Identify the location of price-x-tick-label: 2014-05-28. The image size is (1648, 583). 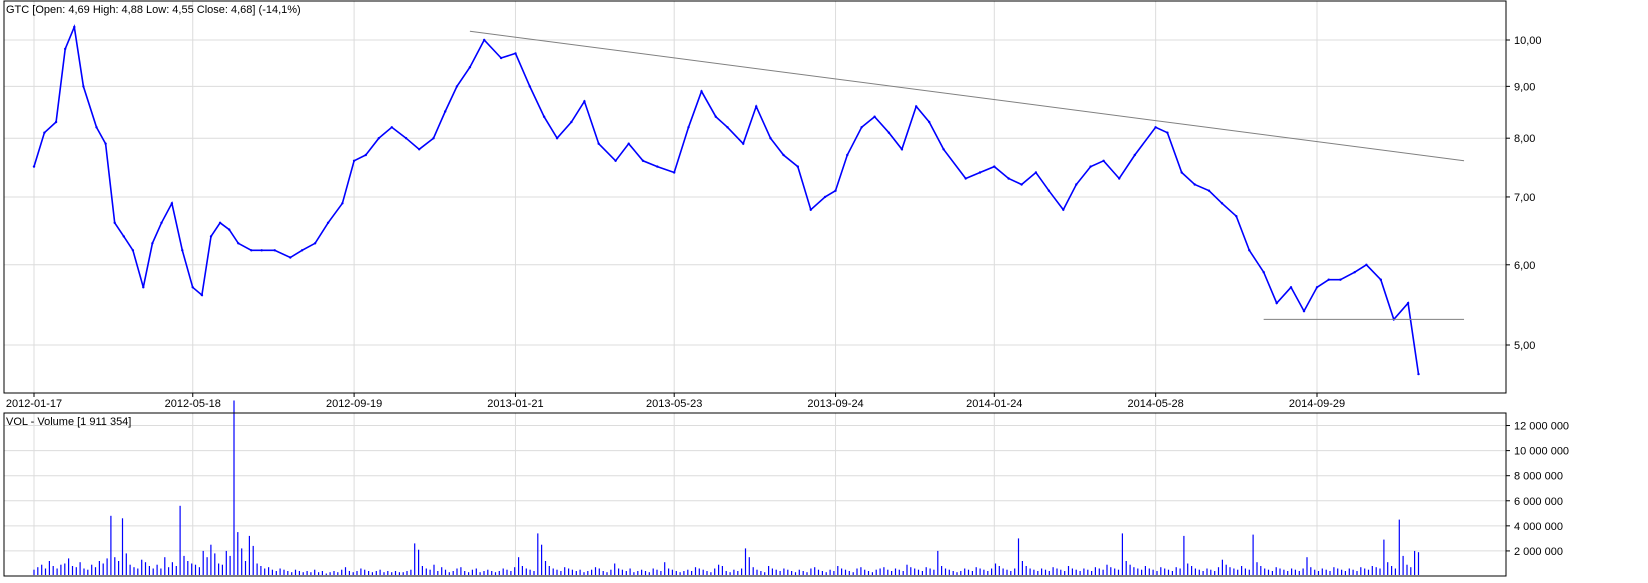
(1156, 404).